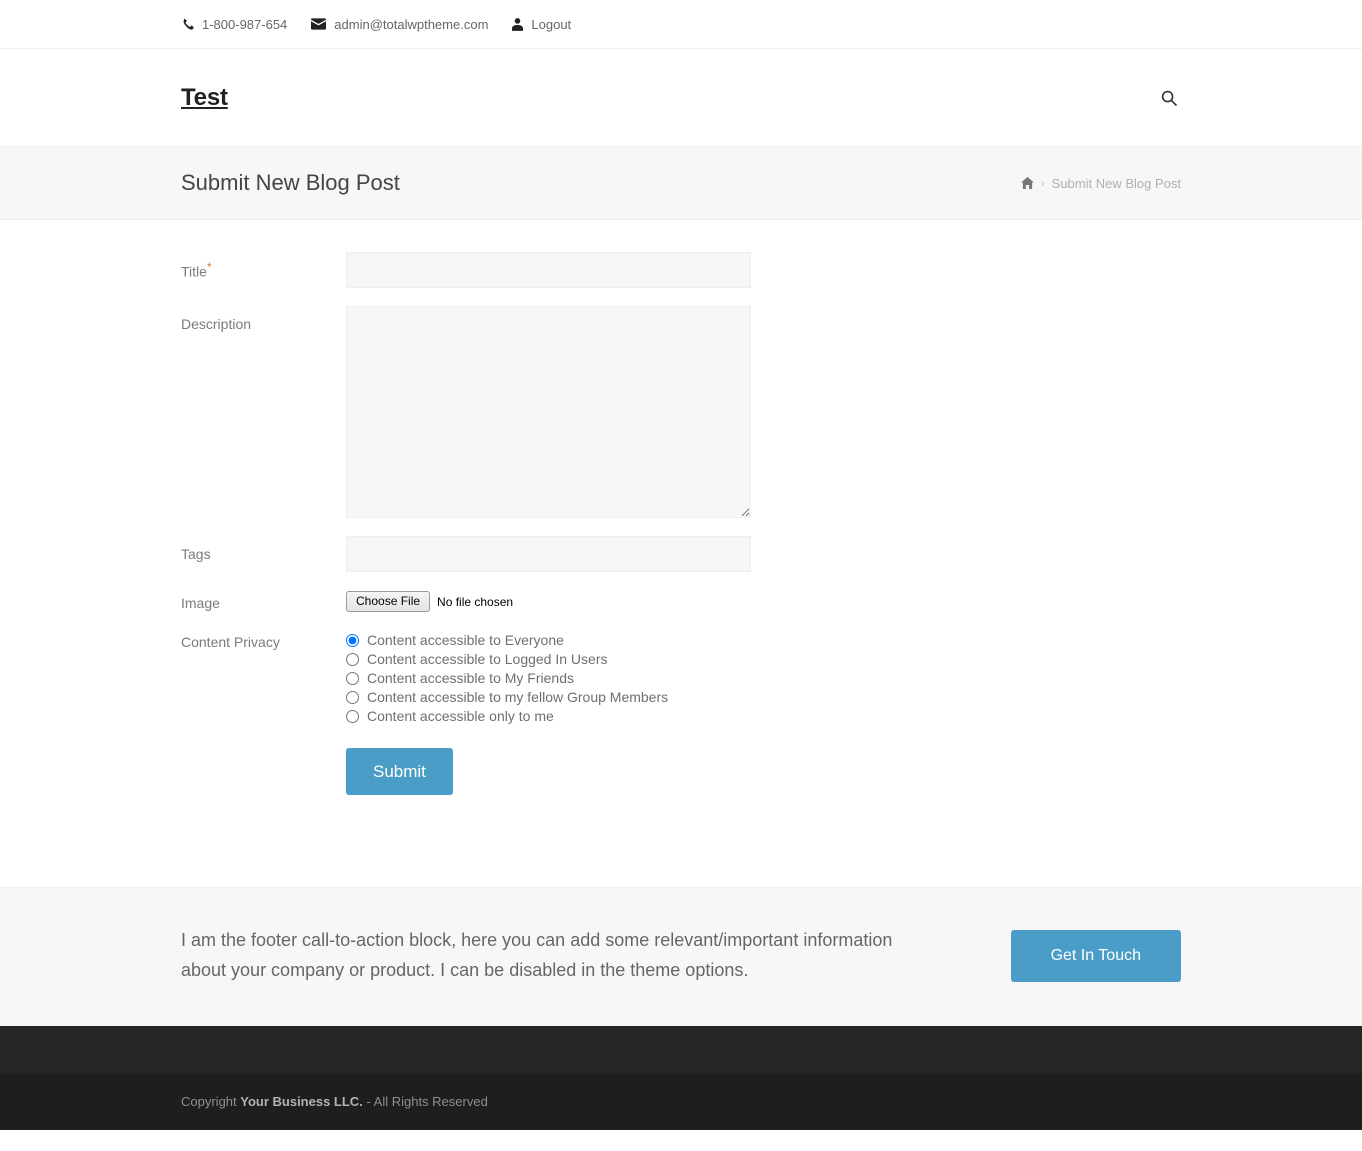  I want to click on topbar-email-text: admin@totalwptheme.com, so click(411, 24).